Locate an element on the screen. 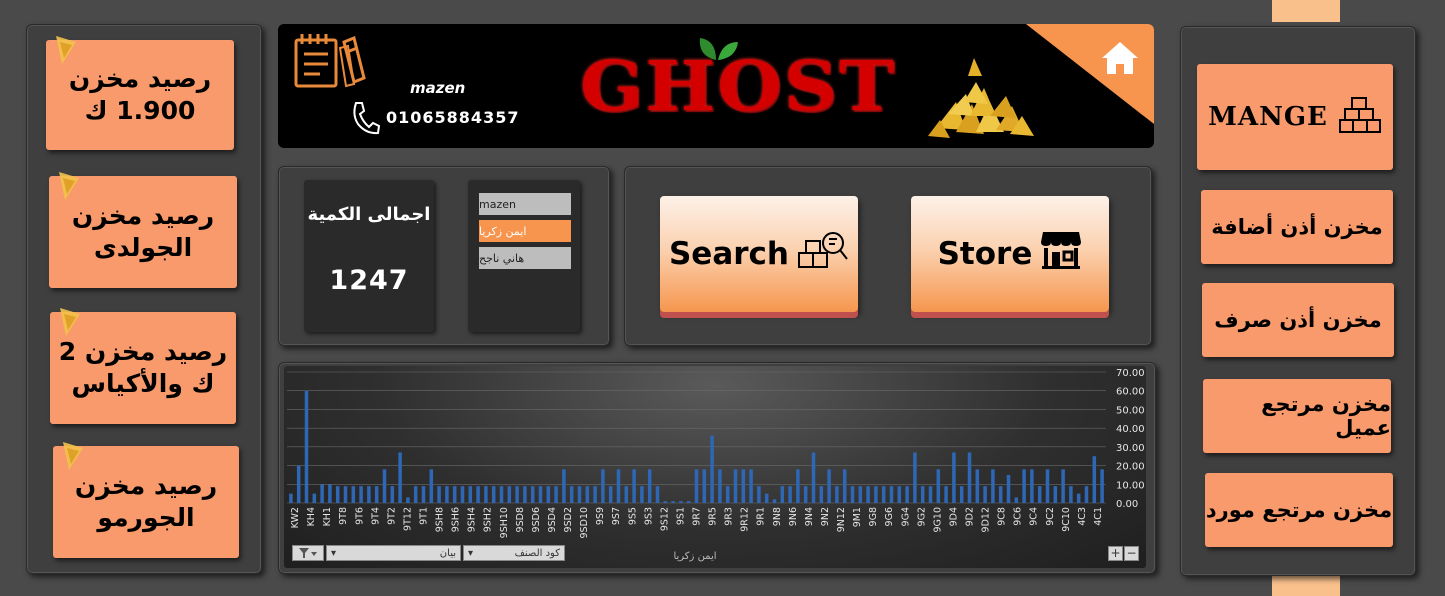 Image resolution: width=1445 pixels, height=596 pixels. button-text: رصيد مخزن 1.900 ك is located at coordinates (140, 95).